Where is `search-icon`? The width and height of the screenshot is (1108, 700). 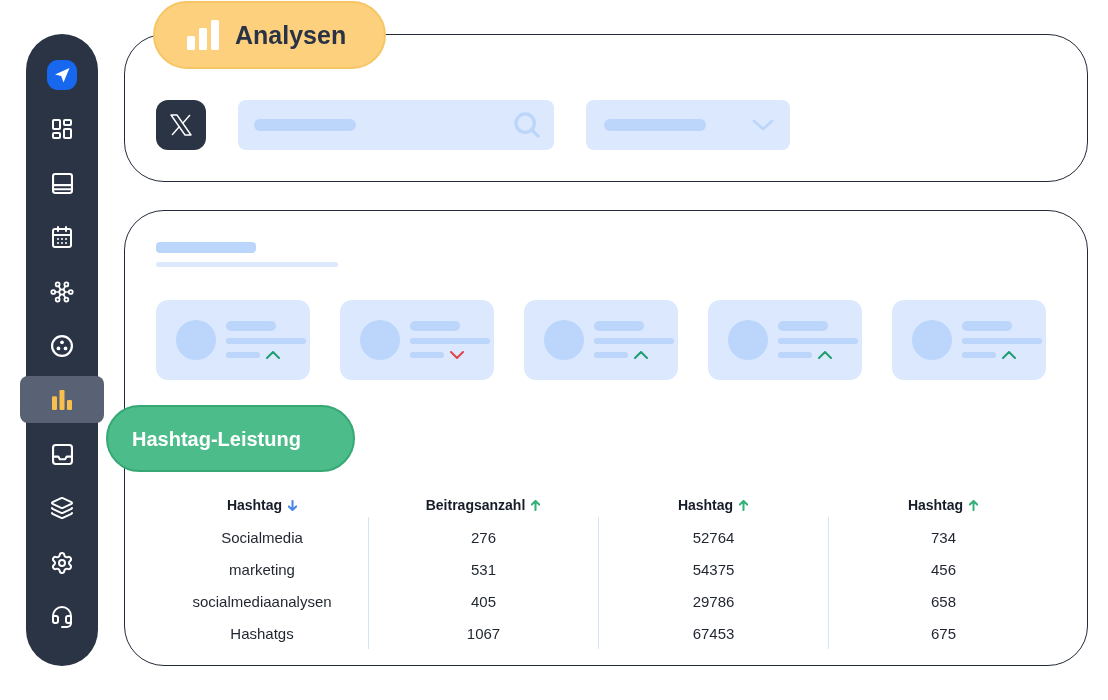
search-icon is located at coordinates (527, 125).